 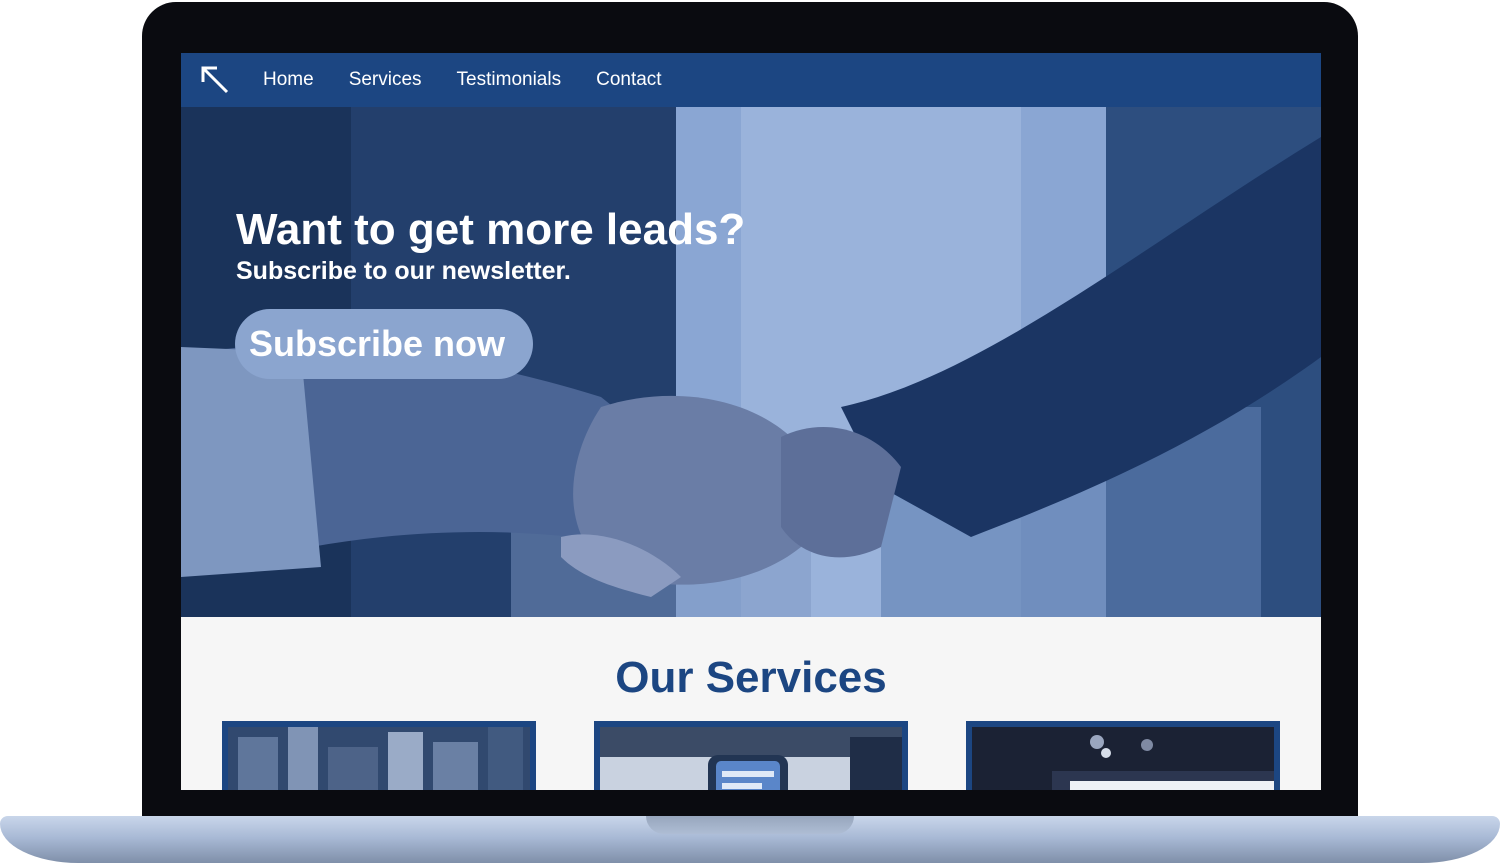 I want to click on arrow-up-left-icon, so click(x=216, y=80).